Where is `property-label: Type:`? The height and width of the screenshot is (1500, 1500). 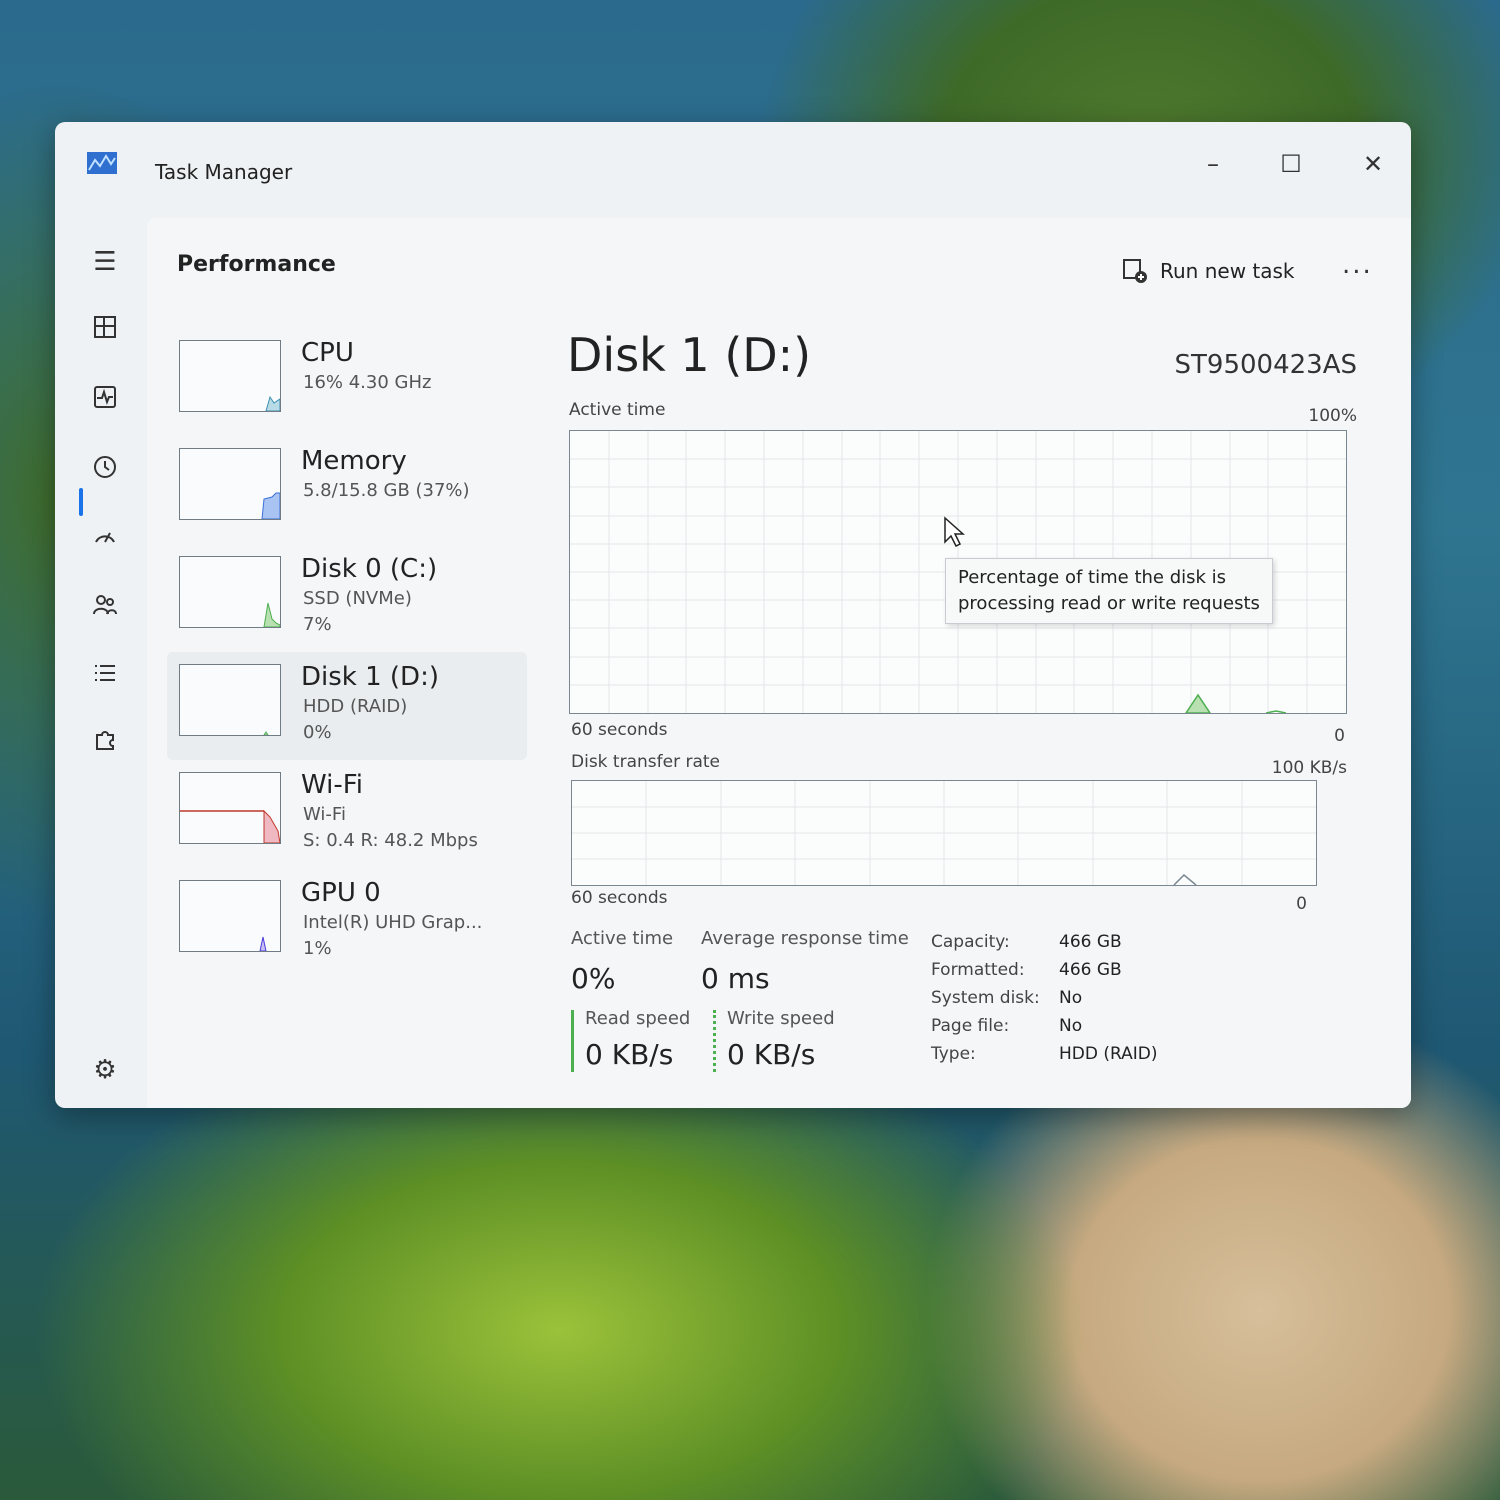 property-label: Type: is located at coordinates (953, 1054).